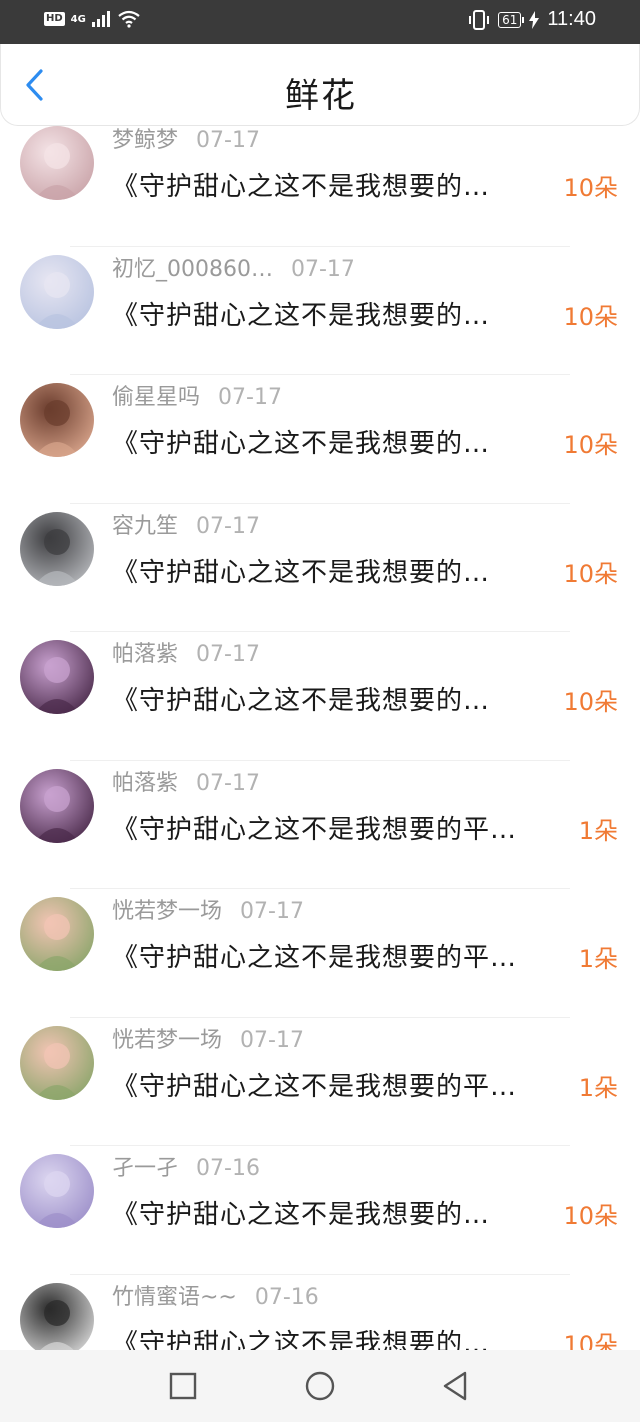  I want to click on network-label: 4G, so click(78, 19).